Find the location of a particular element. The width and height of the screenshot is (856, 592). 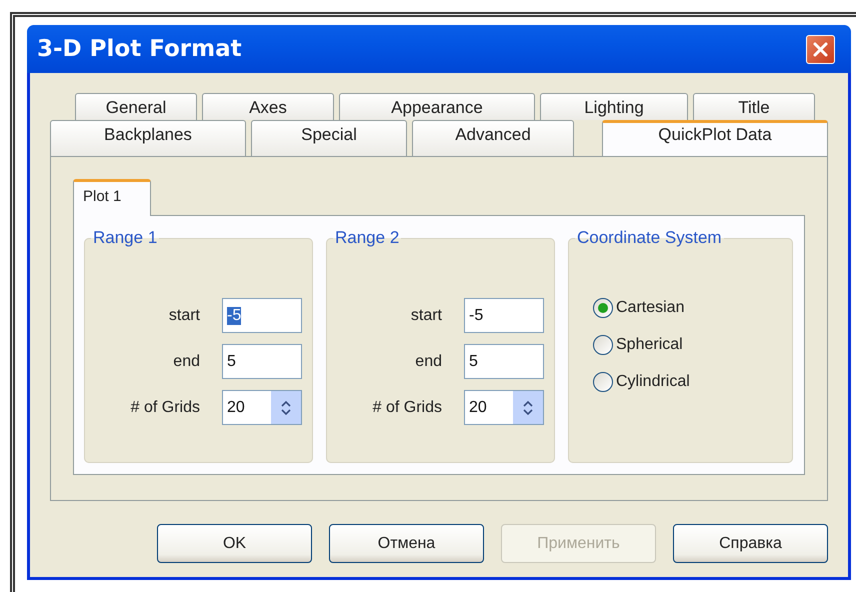

group-title: Range 2 is located at coordinates (367, 238).